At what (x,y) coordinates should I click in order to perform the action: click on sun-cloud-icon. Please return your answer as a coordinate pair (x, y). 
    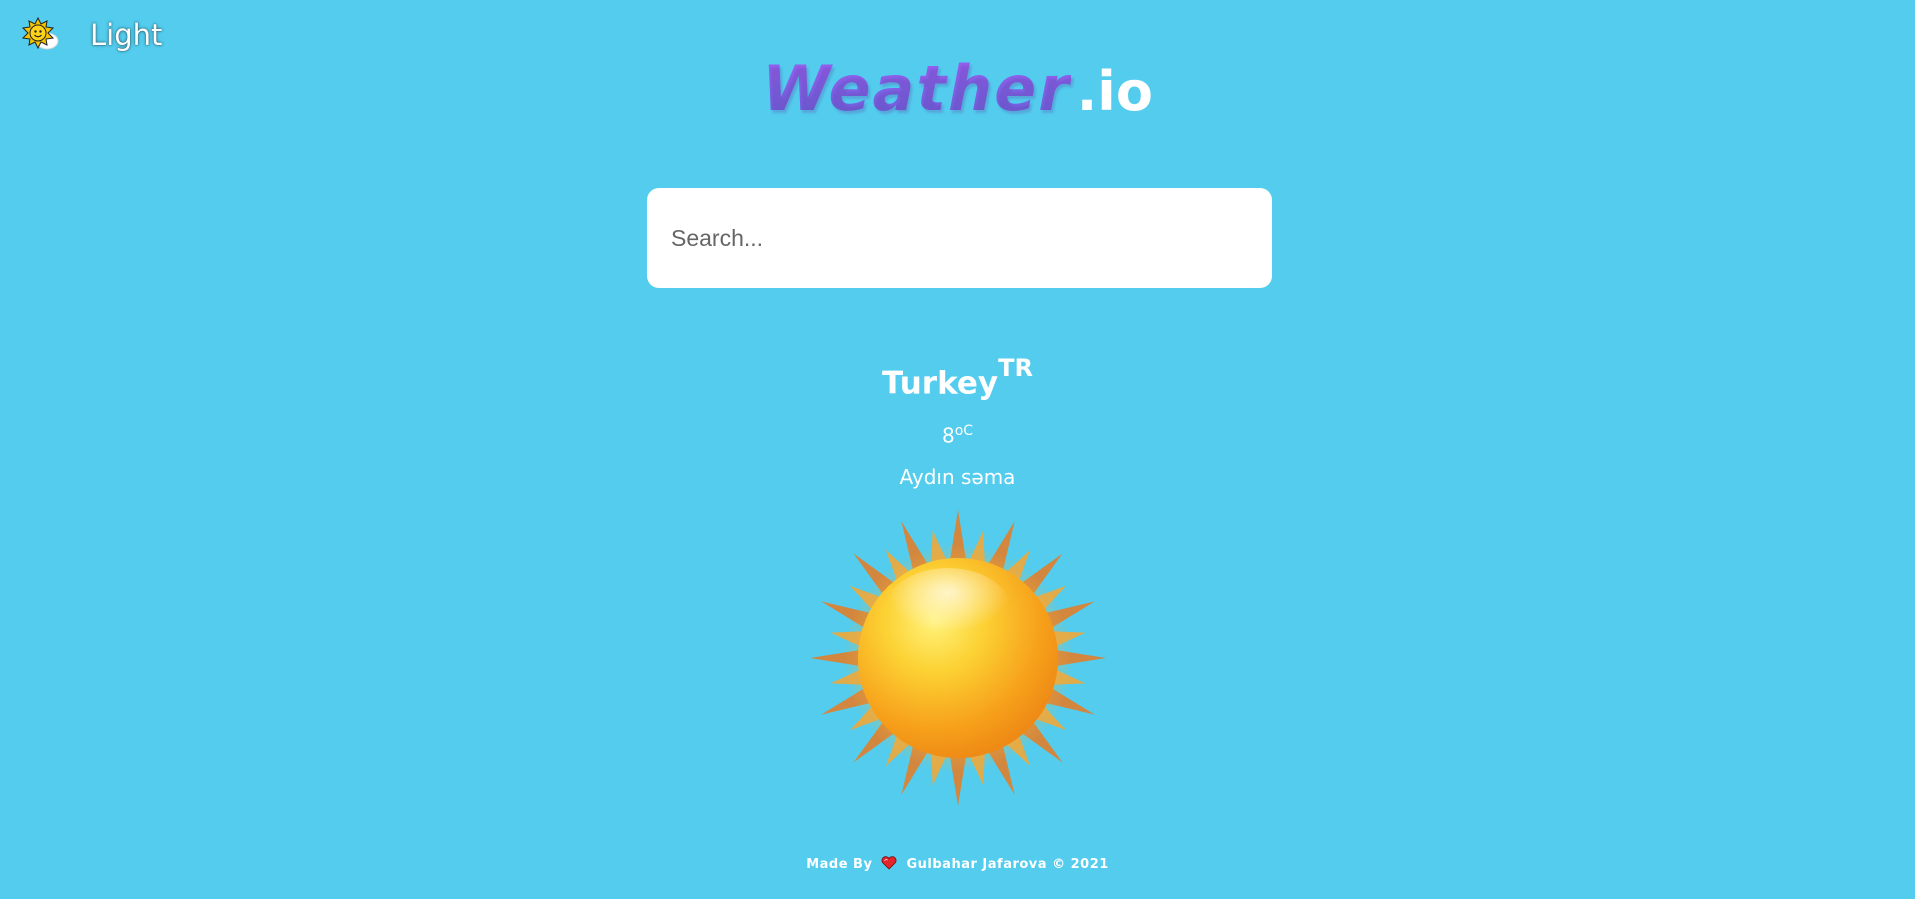
    Looking at the image, I should click on (40, 33).